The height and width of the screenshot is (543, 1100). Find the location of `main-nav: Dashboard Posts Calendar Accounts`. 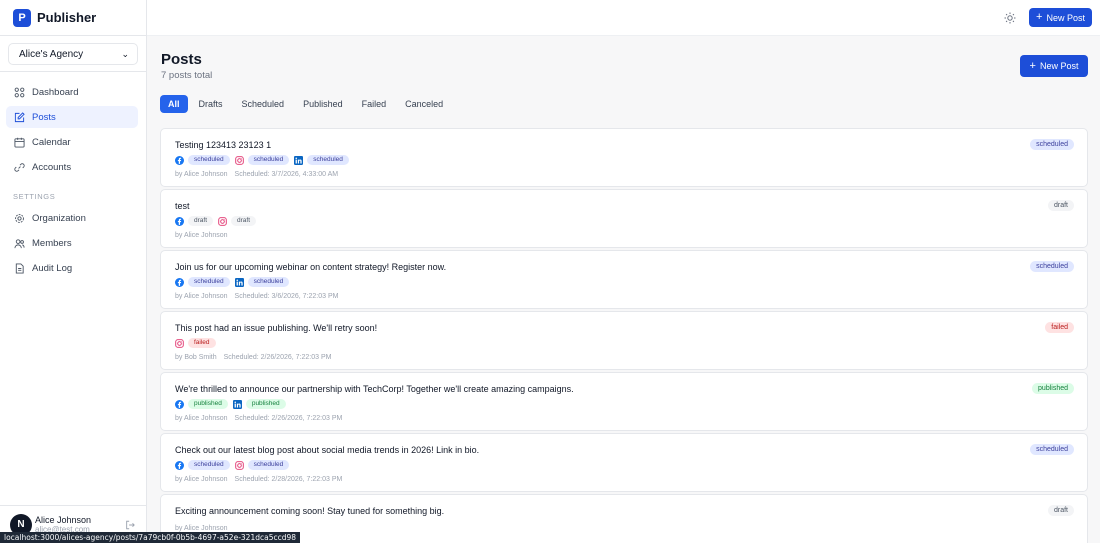

main-nav: Dashboard Posts Calendar Accounts is located at coordinates (73, 125).